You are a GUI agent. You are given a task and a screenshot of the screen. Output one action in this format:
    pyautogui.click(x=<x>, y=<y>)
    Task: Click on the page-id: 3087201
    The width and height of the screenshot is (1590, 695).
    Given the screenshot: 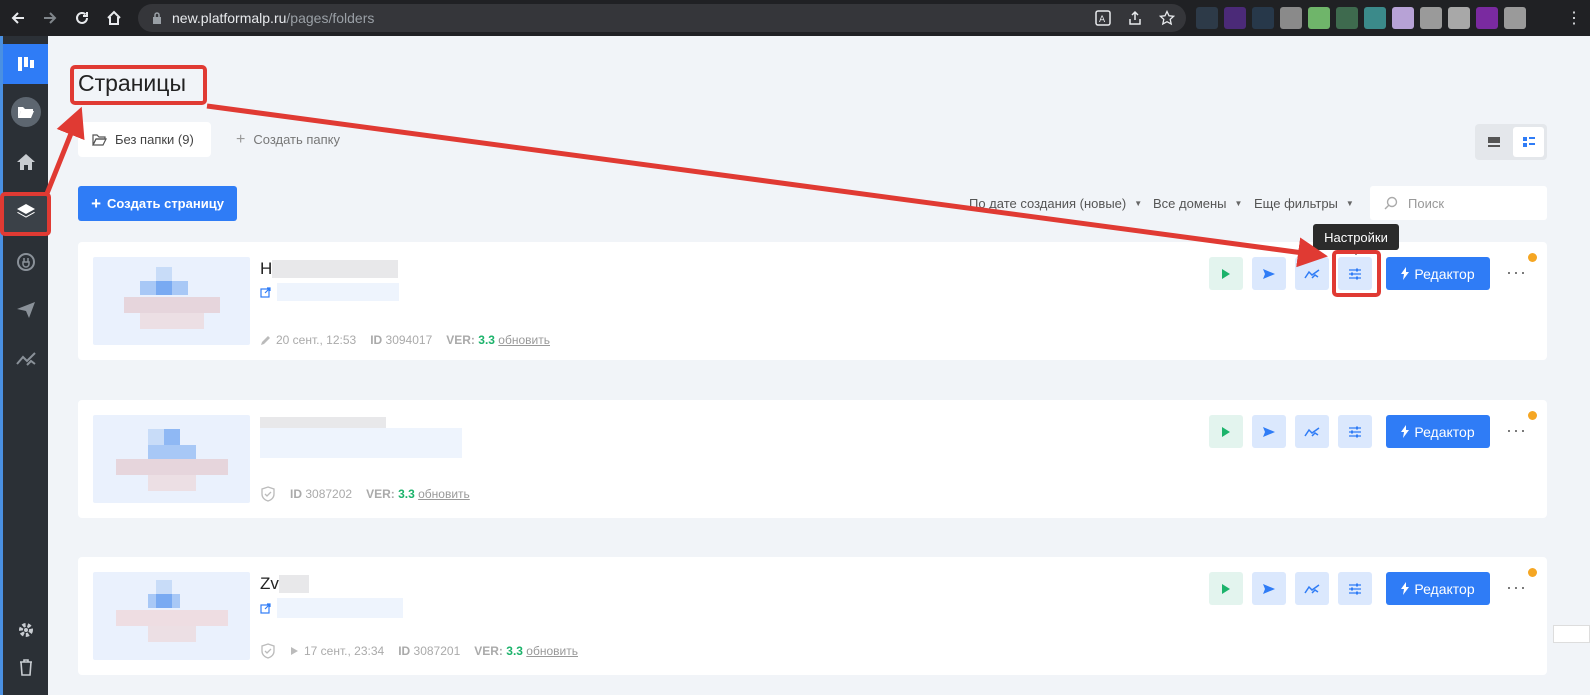 What is the action you would take?
    pyautogui.click(x=437, y=651)
    